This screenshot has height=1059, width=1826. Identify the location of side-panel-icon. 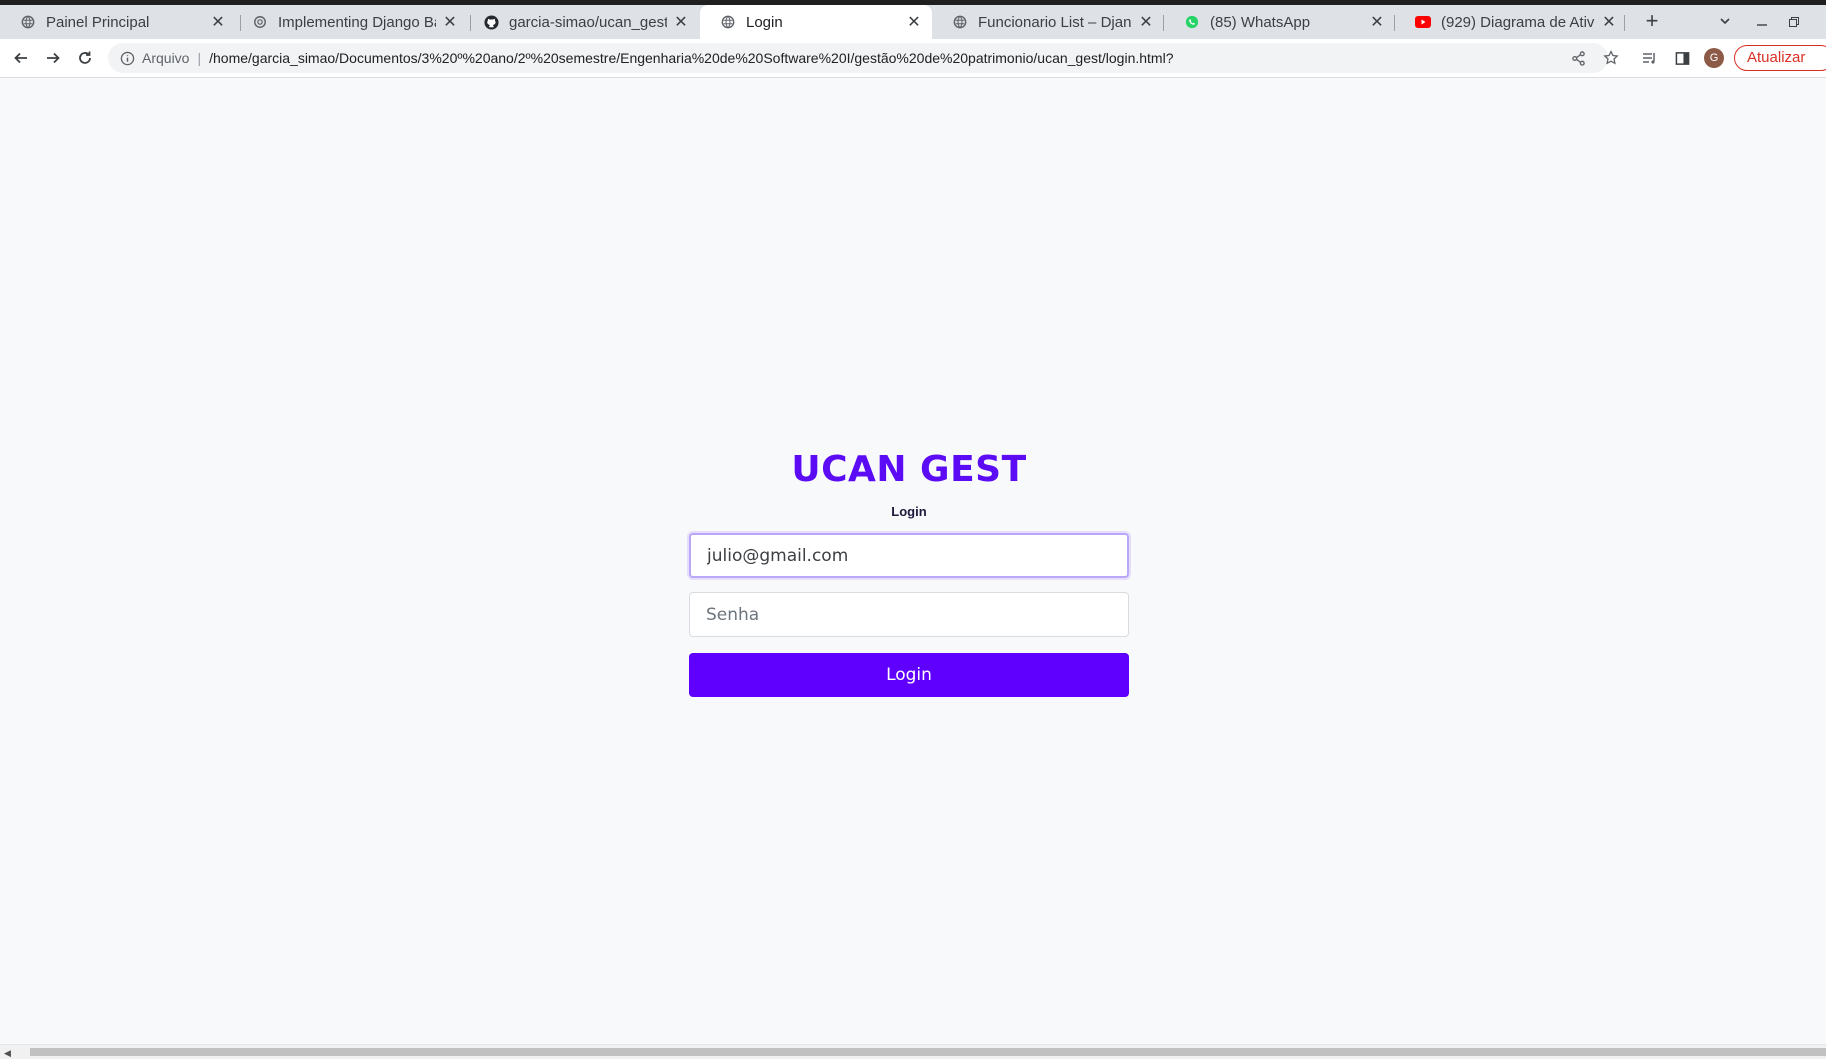
(1682, 58).